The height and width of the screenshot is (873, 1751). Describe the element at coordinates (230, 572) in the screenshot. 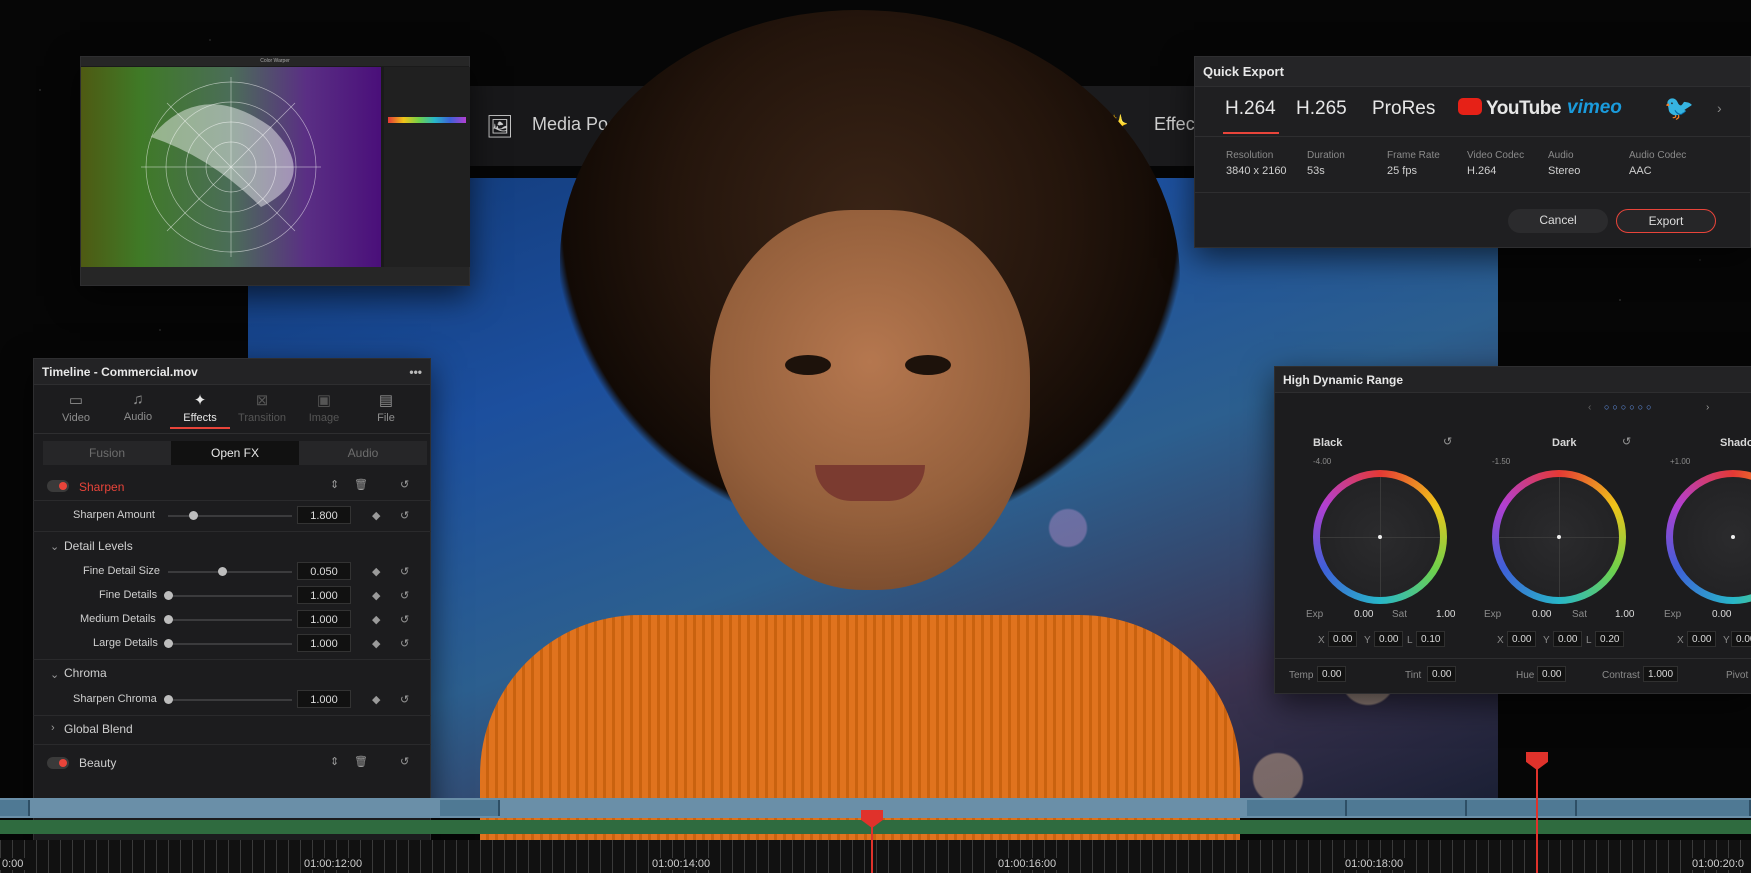

I see `fine-detail-size-slider` at that location.